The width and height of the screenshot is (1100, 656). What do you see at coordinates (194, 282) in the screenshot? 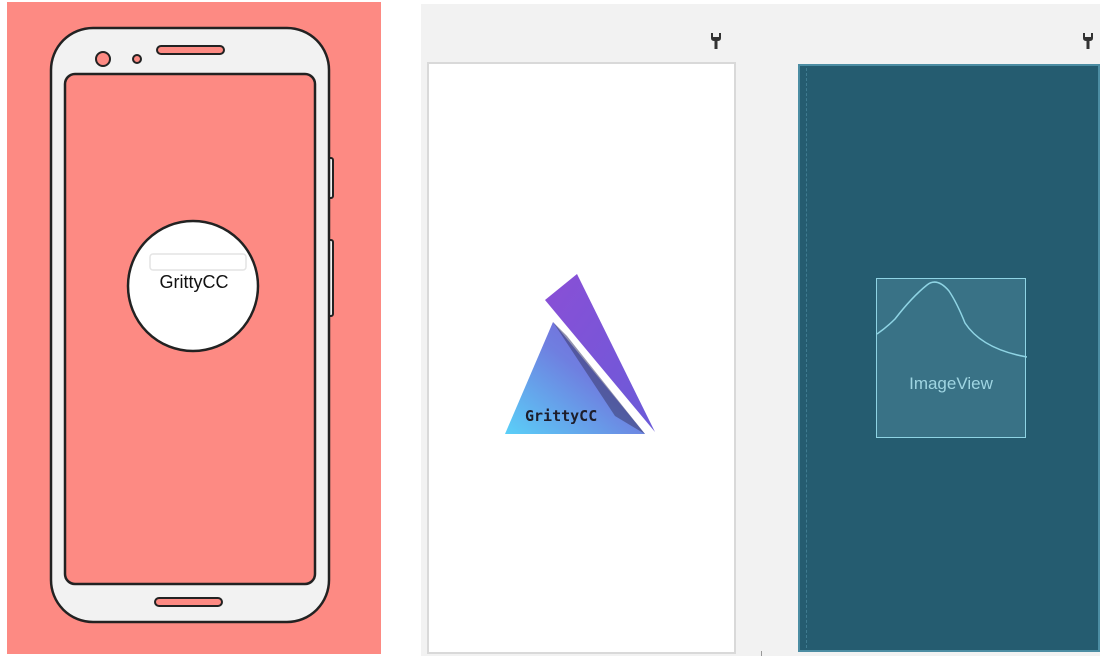
I see `app-name-label: GrittyCC` at bounding box center [194, 282].